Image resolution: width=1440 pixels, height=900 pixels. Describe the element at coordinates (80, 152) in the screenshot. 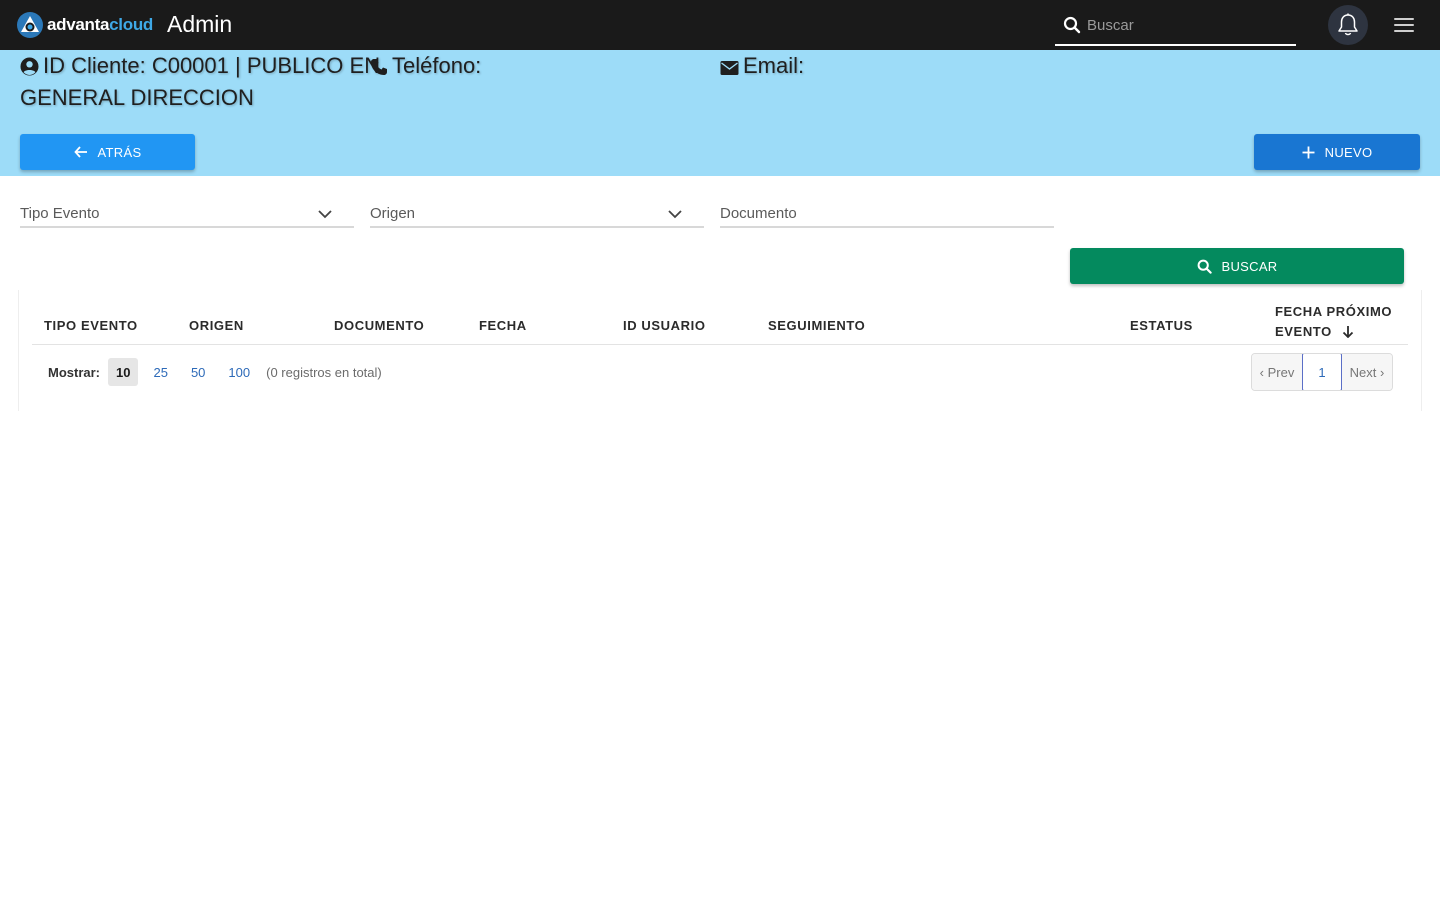

I see `arrow-left-icon` at that location.